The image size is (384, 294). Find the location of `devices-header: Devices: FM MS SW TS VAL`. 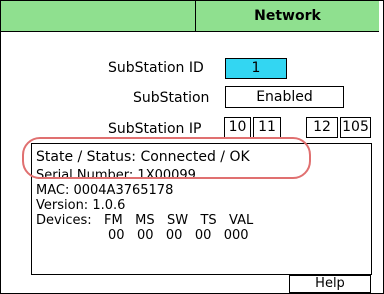

devices-header: Devices: FM MS SW TS VAL is located at coordinates (145, 220).